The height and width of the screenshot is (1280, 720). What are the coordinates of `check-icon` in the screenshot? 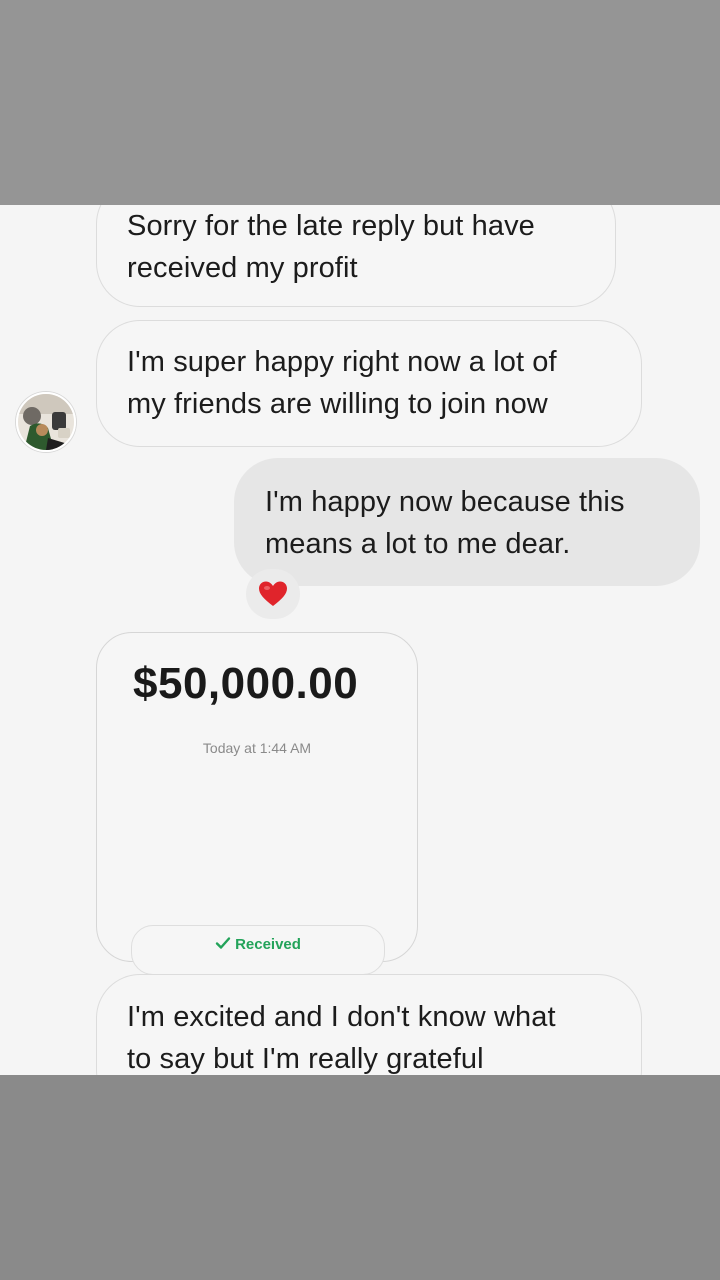 It's located at (223, 943).